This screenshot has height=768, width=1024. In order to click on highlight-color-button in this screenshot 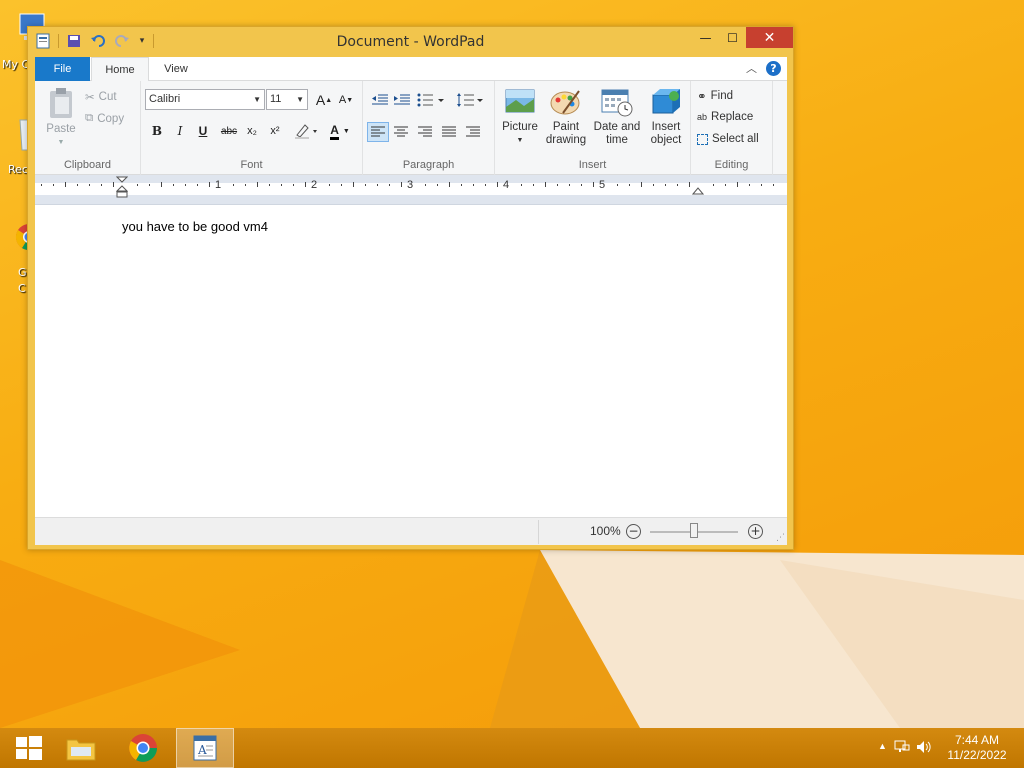, I will do `click(306, 131)`.